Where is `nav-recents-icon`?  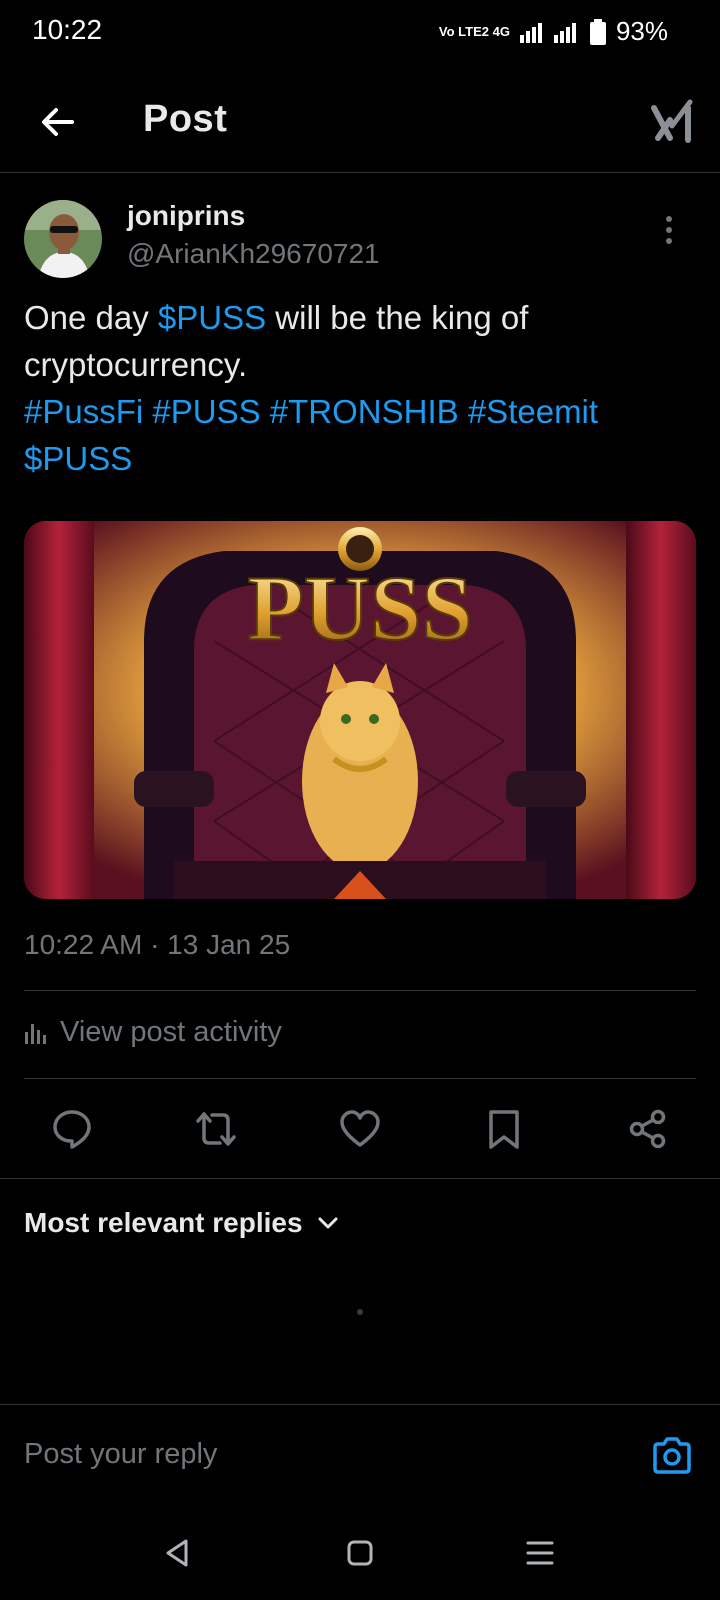 nav-recents-icon is located at coordinates (540, 1553).